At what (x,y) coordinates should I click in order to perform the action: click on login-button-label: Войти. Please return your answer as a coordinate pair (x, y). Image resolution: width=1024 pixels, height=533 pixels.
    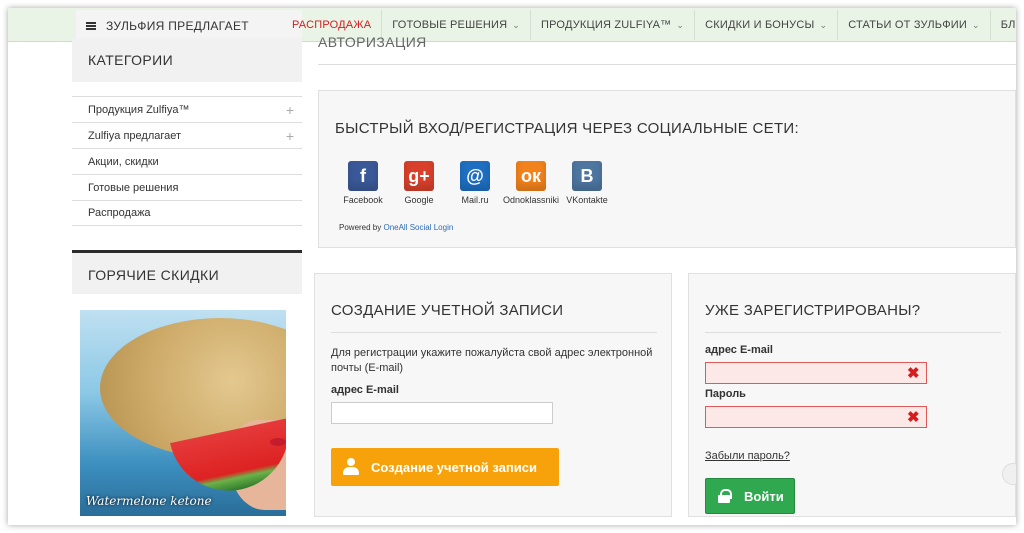
    Looking at the image, I should click on (764, 496).